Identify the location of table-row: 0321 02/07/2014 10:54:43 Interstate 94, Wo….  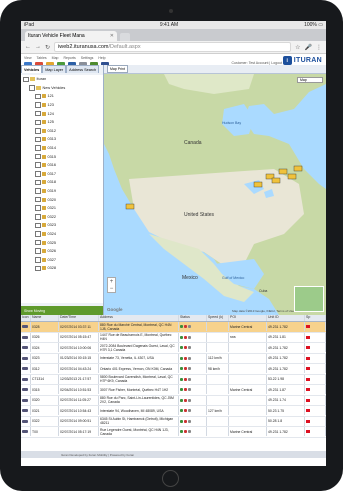
(173, 411).